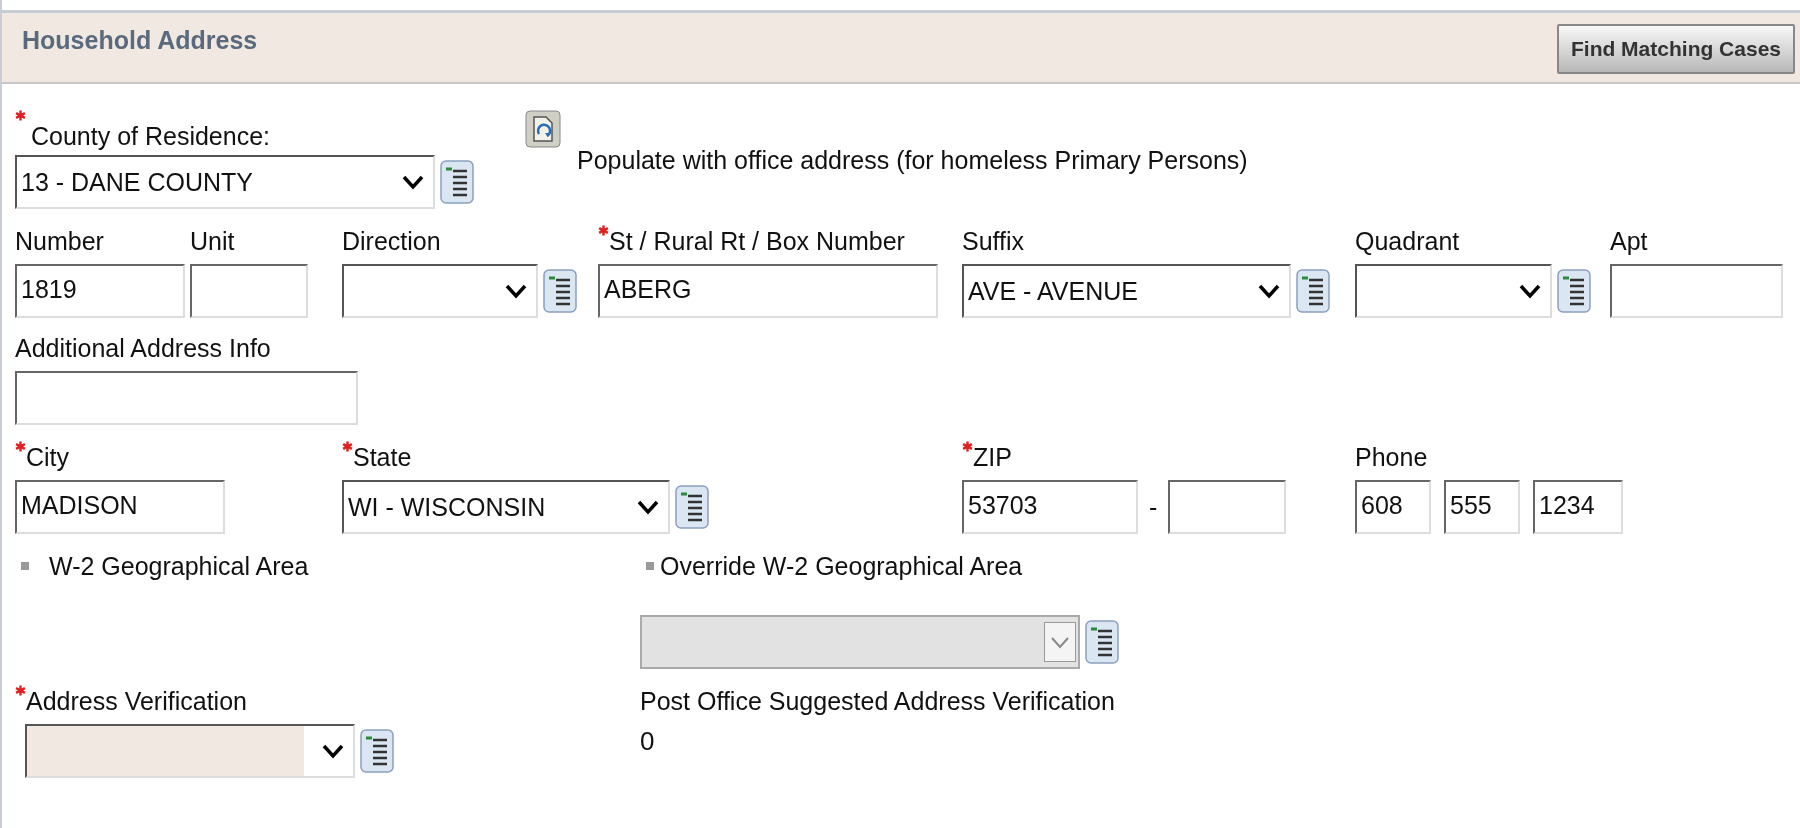 This screenshot has height=828, width=1800. I want to click on field-label: Post Office Suggested Address Verification, so click(877, 701).